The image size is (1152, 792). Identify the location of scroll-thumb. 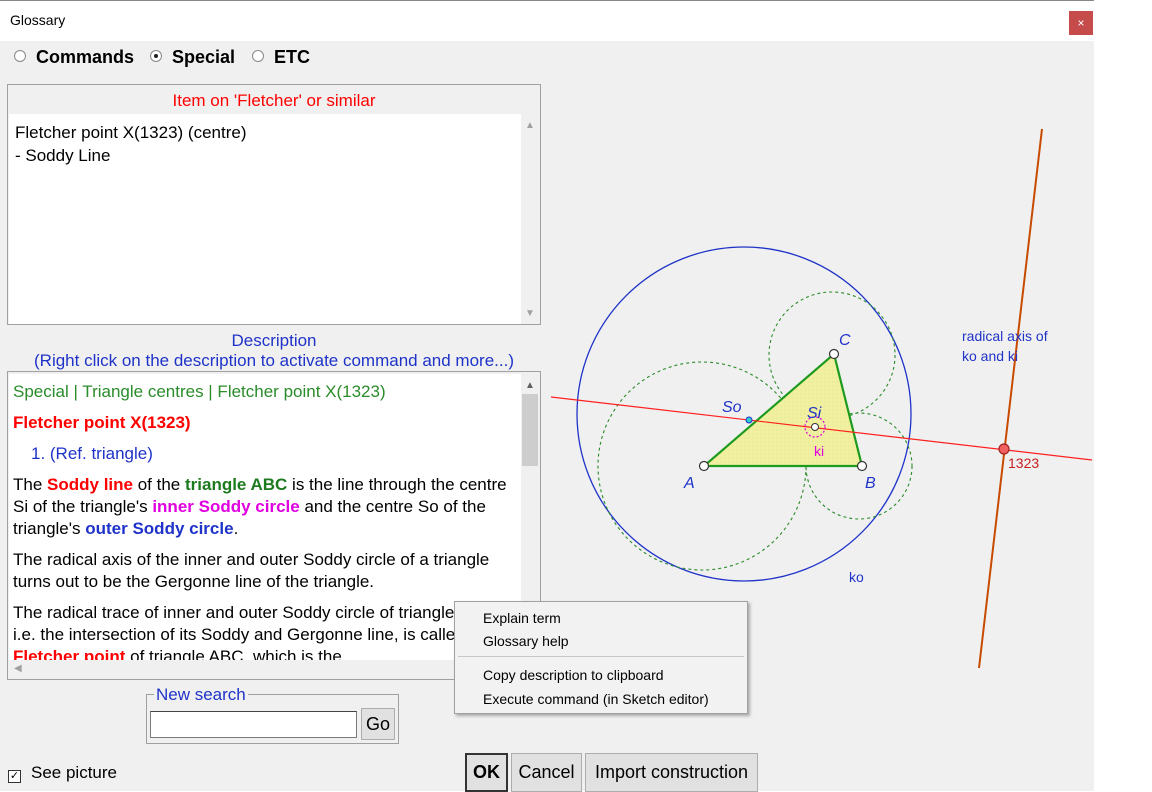
(530, 430).